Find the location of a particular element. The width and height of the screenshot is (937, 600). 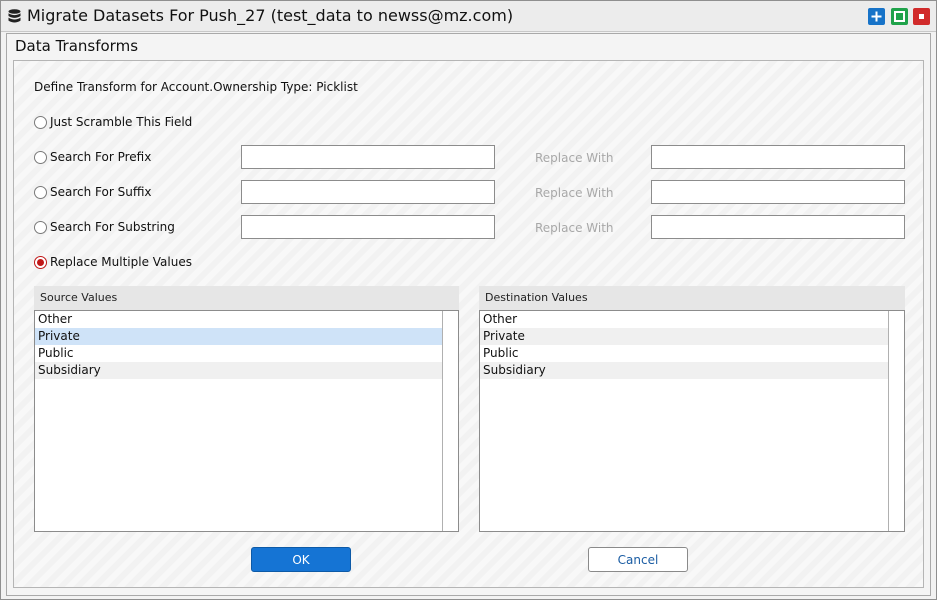

source-values-items: Other Private Public Subsidiary is located at coordinates (238, 345).